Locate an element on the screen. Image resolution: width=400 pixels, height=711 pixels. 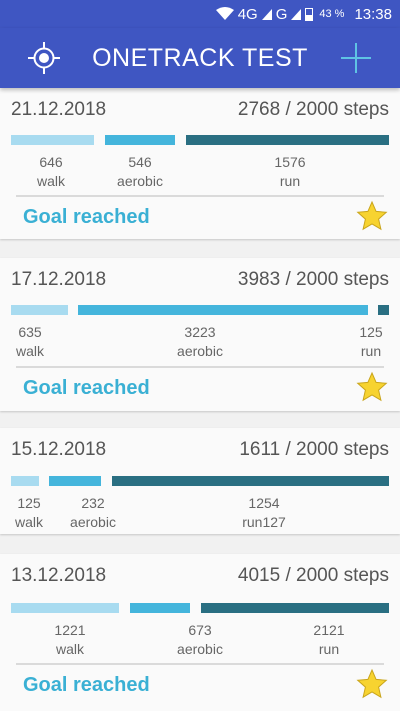
walk-stat: 646 walk is located at coordinates (51, 172).